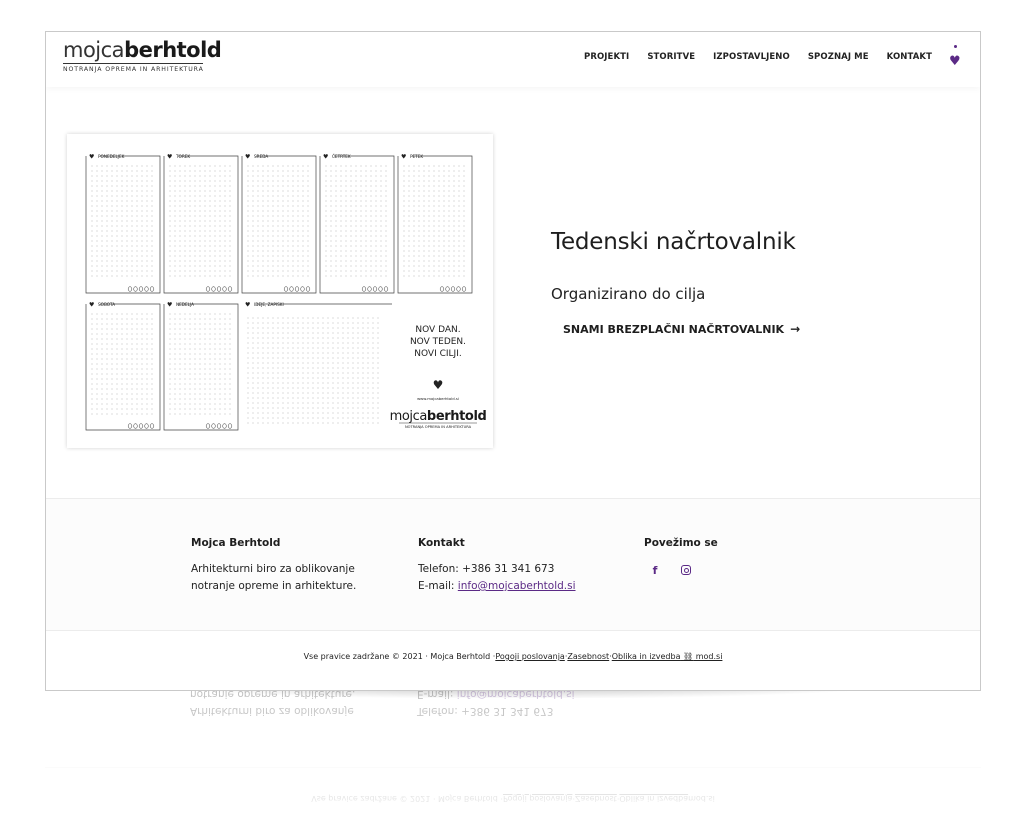  I want to click on footer-contact-title: Kontakt, so click(441, 543).